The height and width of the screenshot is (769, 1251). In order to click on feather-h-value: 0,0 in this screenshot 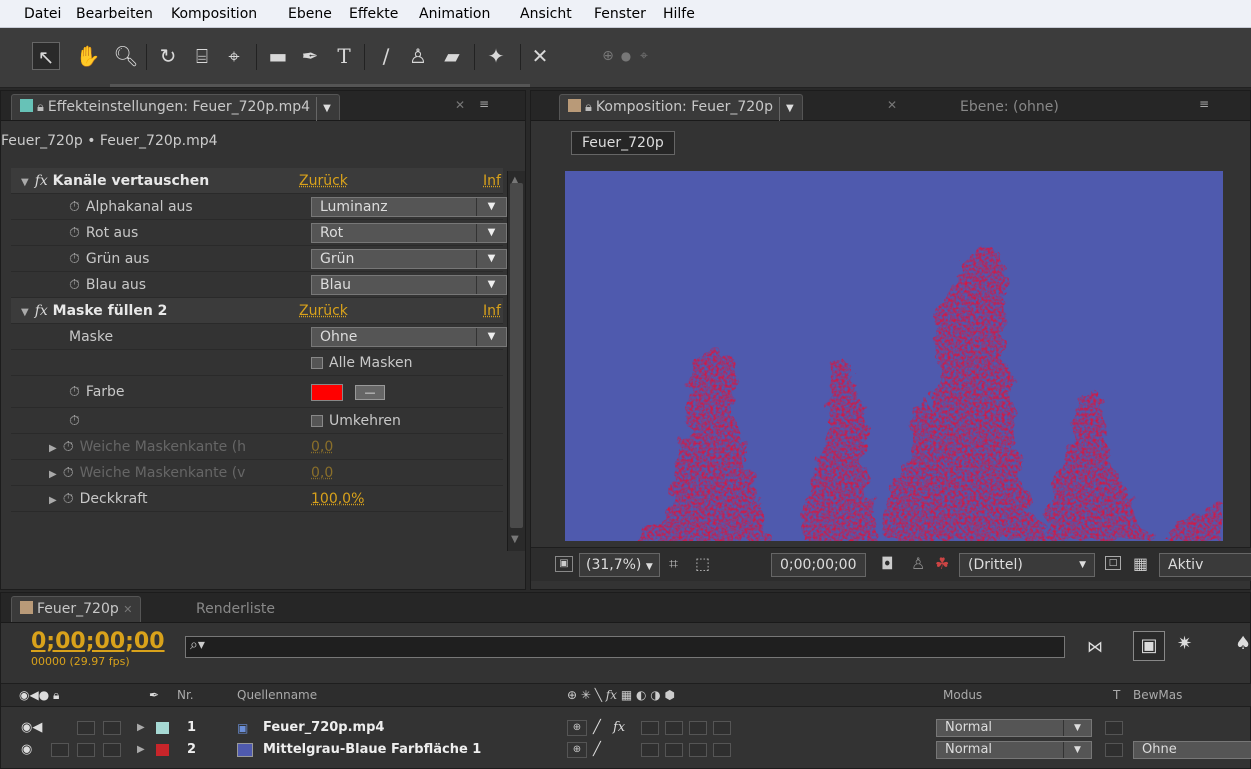, I will do `click(322, 447)`.